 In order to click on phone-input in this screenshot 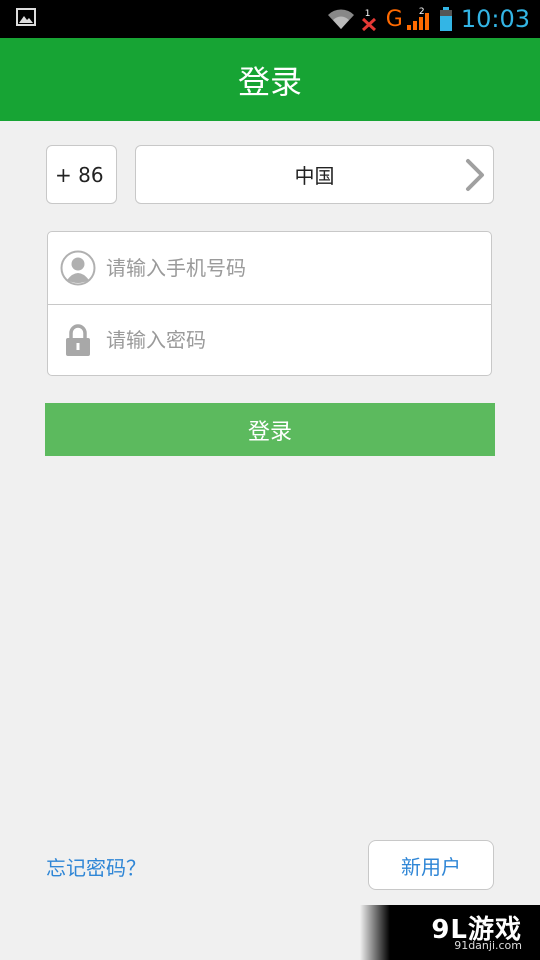, I will do `click(286, 268)`.